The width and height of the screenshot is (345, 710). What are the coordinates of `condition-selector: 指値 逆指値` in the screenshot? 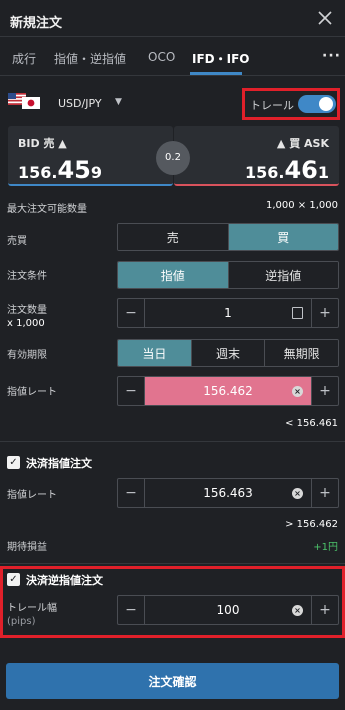 It's located at (228, 275).